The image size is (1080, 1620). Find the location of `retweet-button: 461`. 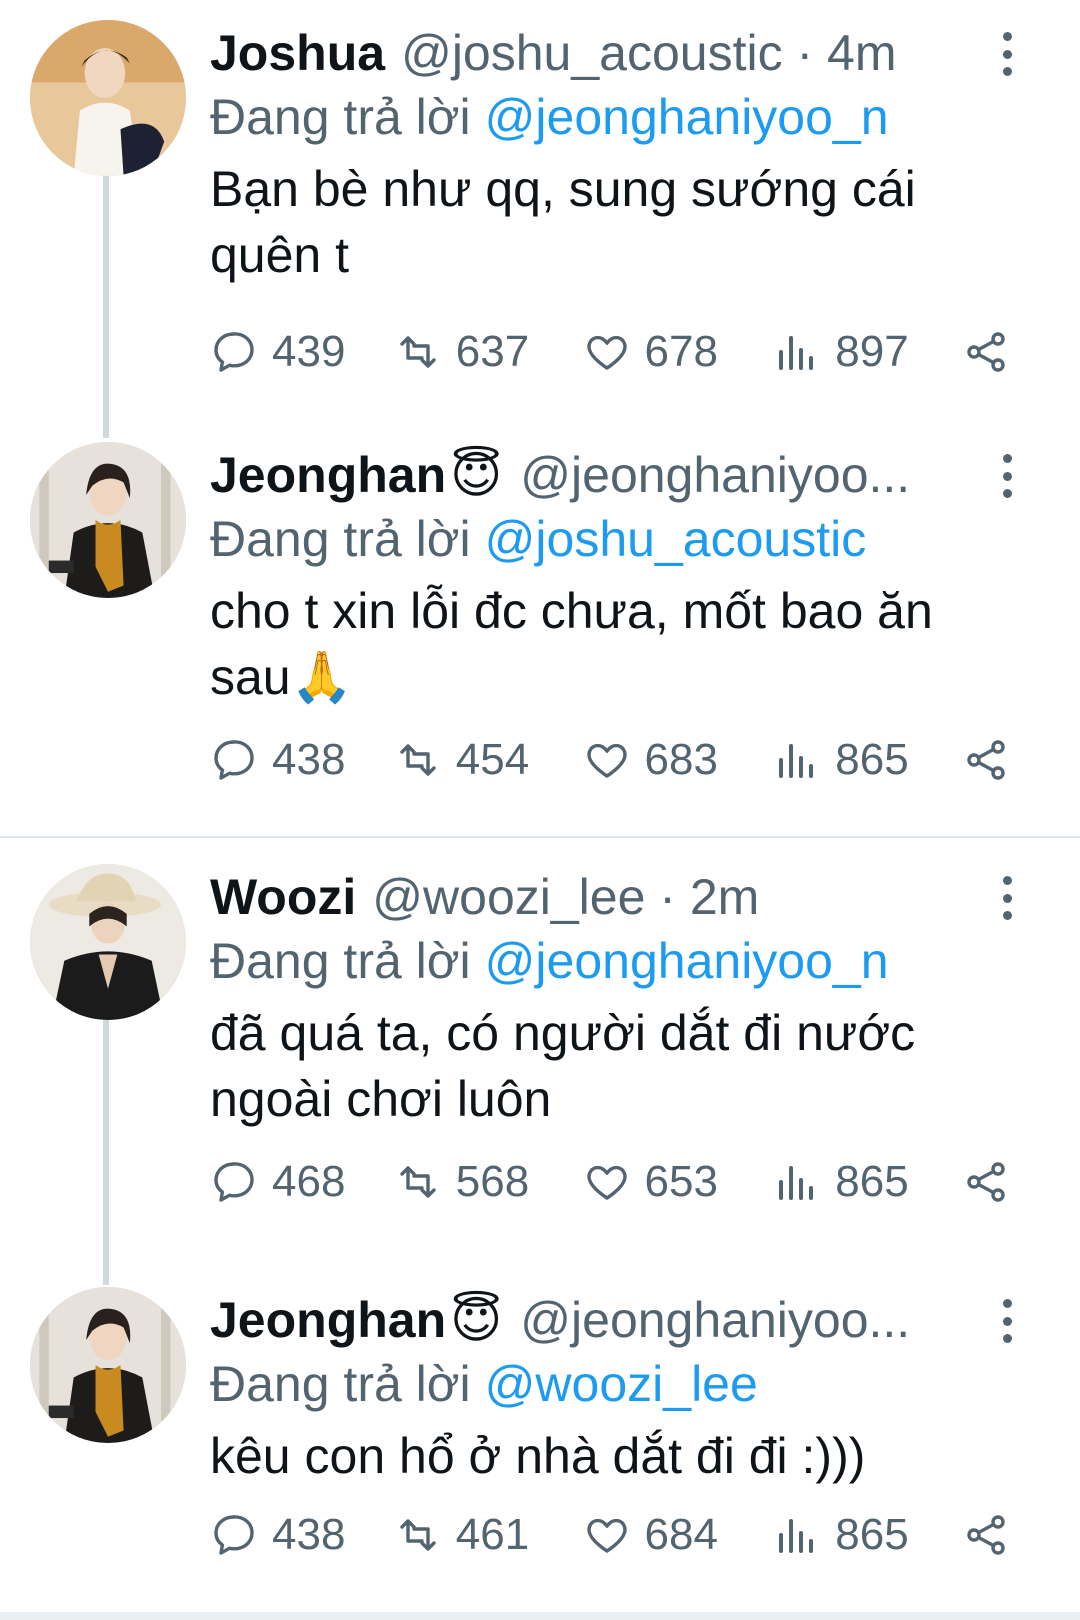

retweet-button: 461 is located at coordinates (488, 1535).